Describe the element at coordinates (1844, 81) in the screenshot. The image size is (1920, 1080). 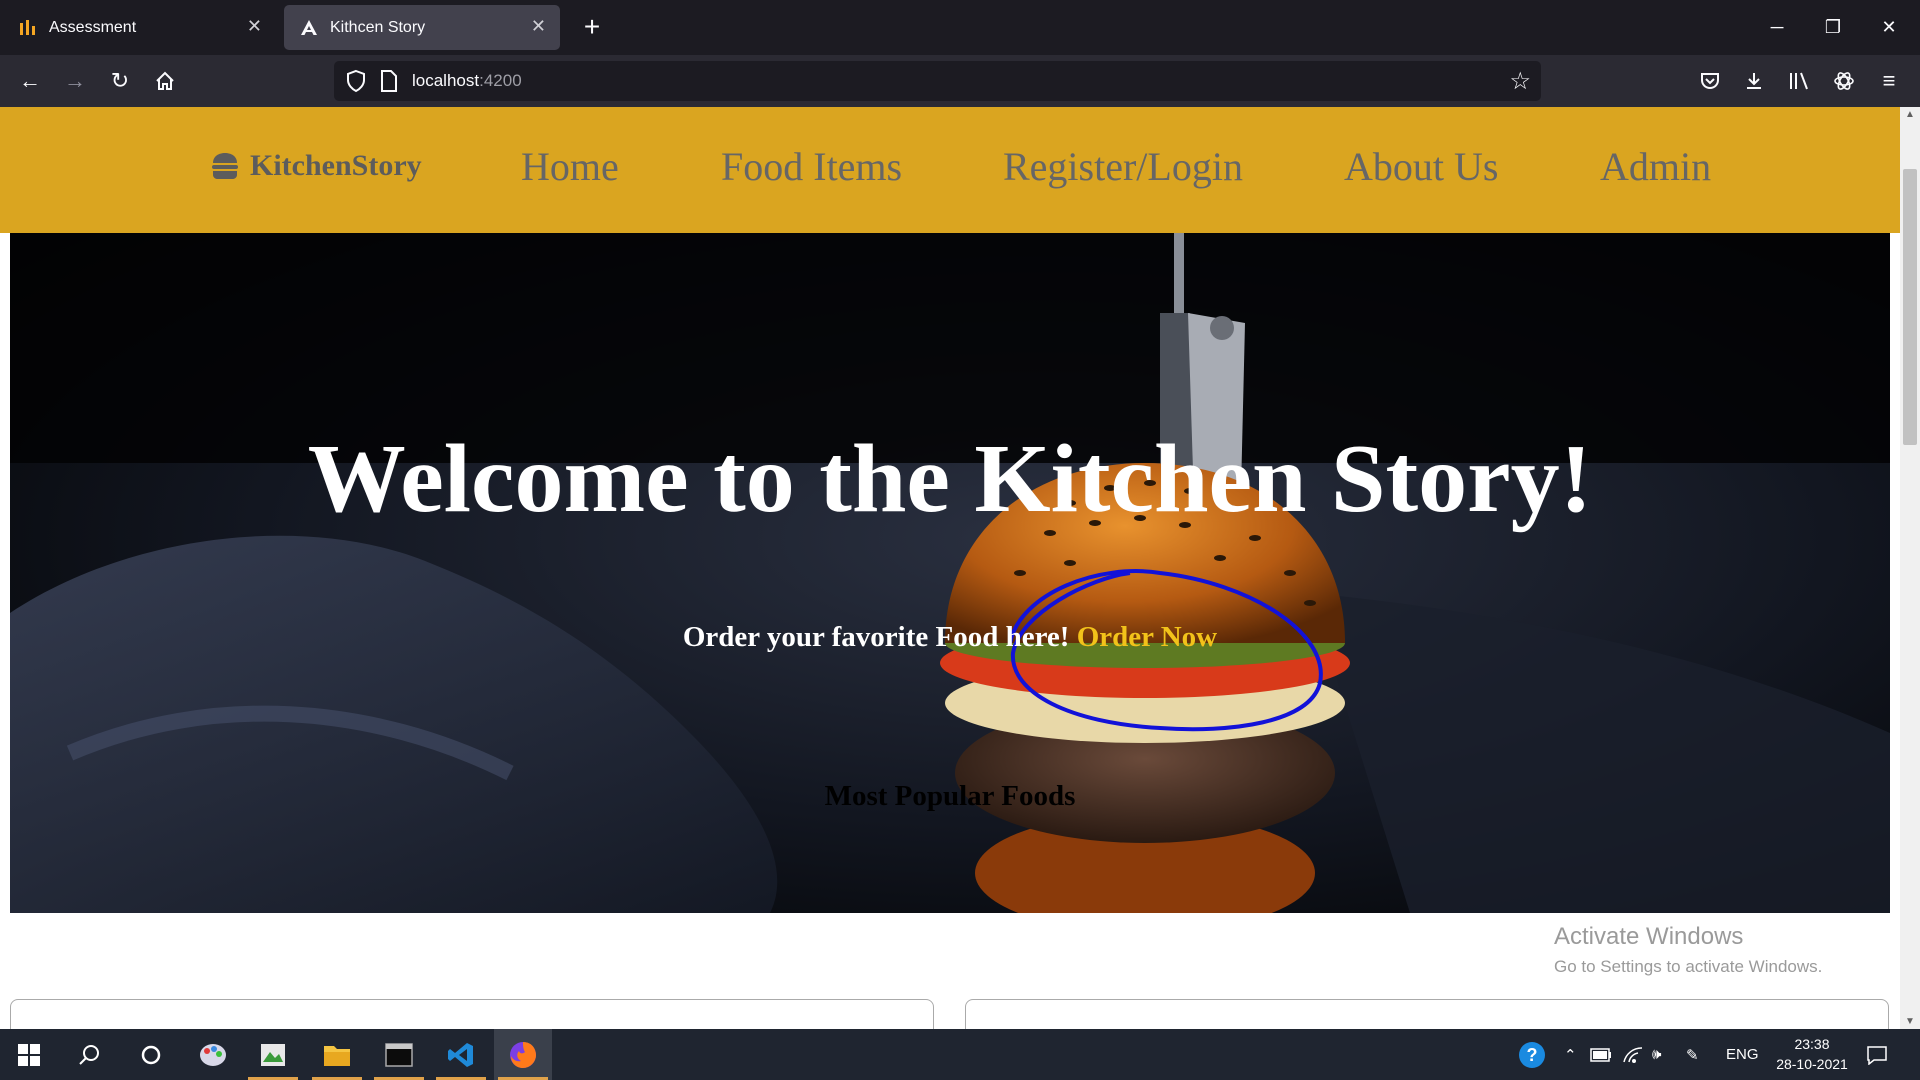
I see `extensions-icon` at that location.